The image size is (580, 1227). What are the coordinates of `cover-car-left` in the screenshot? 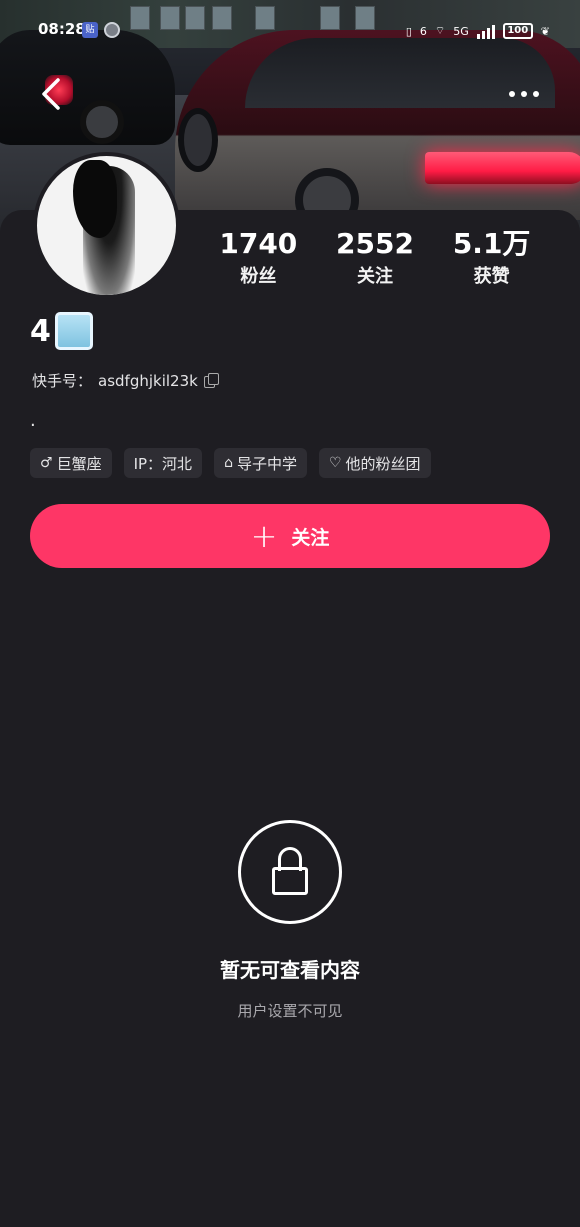 It's located at (87, 87).